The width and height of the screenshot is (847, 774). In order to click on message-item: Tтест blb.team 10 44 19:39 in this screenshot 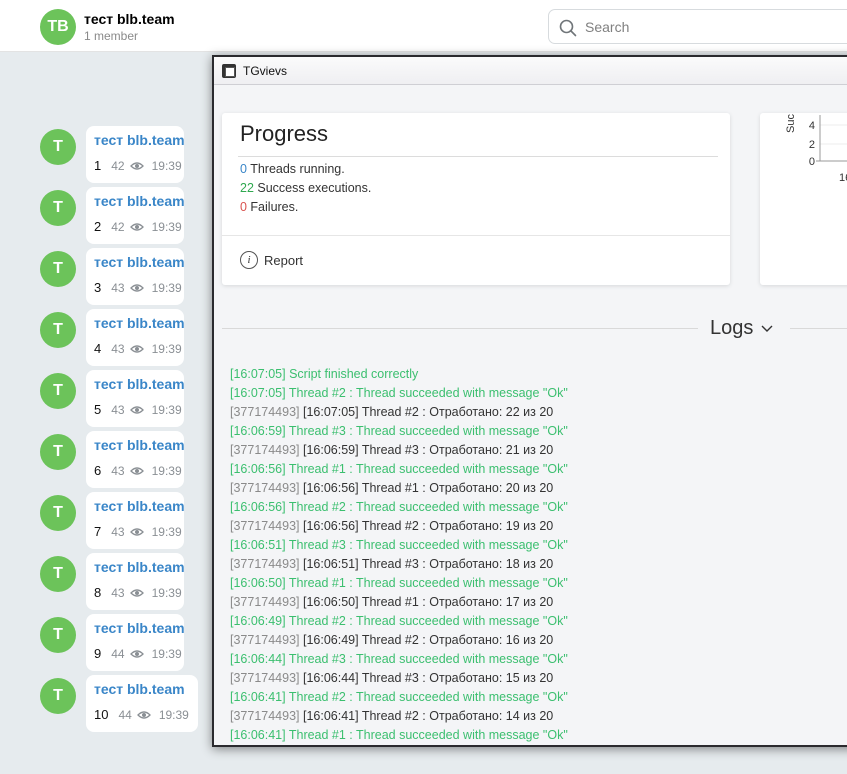, I will do `click(107, 705)`.